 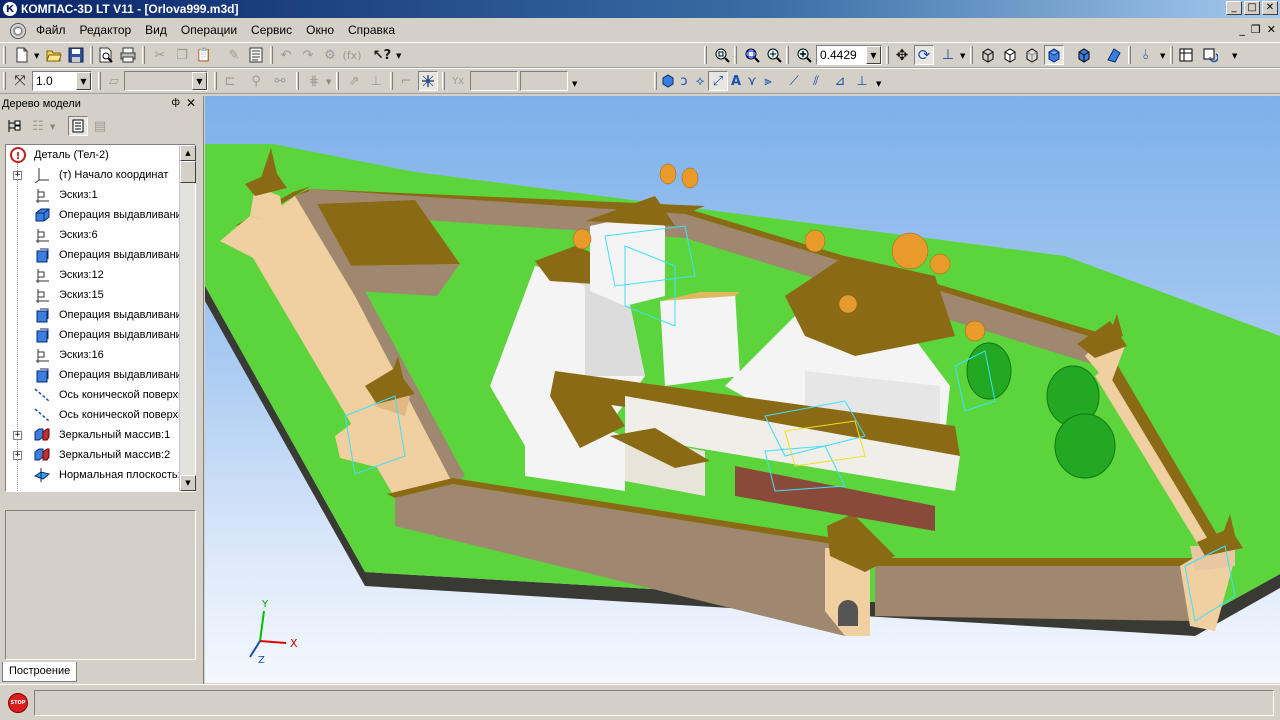 I want to click on coordinates-icon: YX, so click(x=458, y=81).